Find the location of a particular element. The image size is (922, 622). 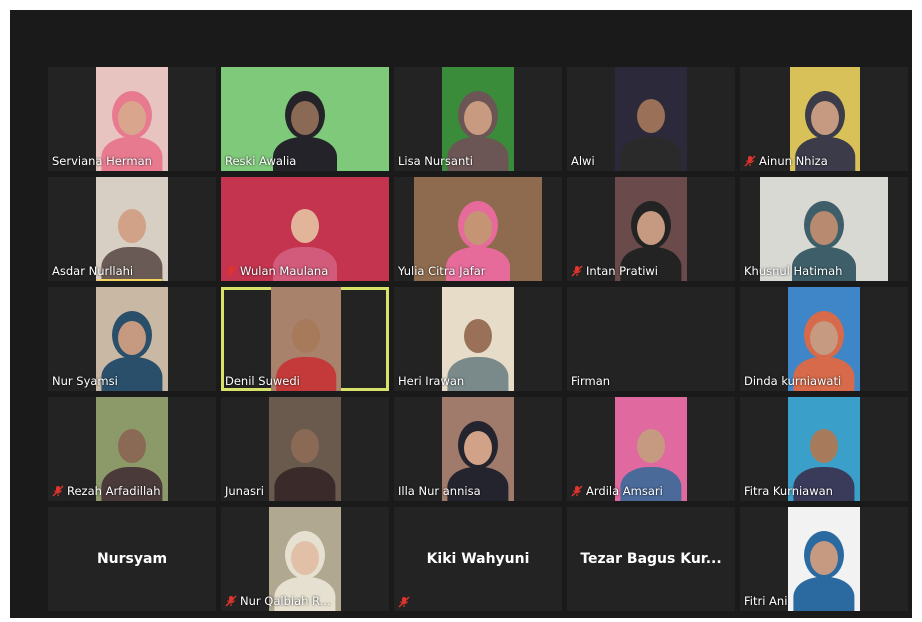

participant-name: Asdar Nurllahi is located at coordinates (93, 271).